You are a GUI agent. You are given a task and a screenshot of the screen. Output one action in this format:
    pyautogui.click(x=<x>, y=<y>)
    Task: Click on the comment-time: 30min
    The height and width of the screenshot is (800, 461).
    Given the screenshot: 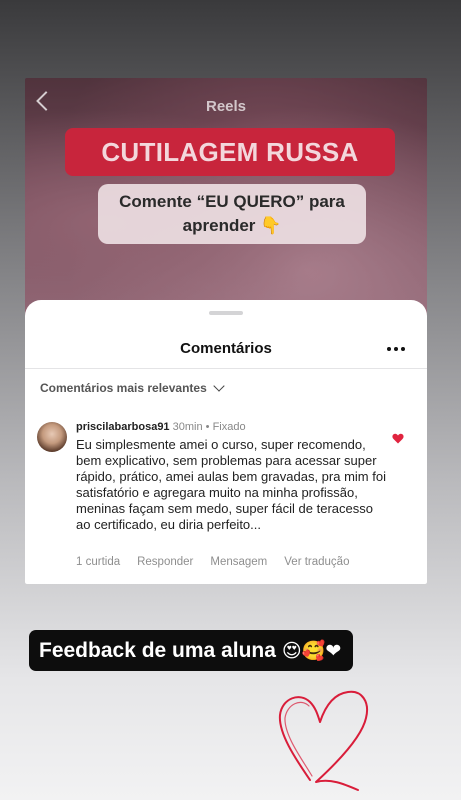 What is the action you would take?
    pyautogui.click(x=187, y=427)
    